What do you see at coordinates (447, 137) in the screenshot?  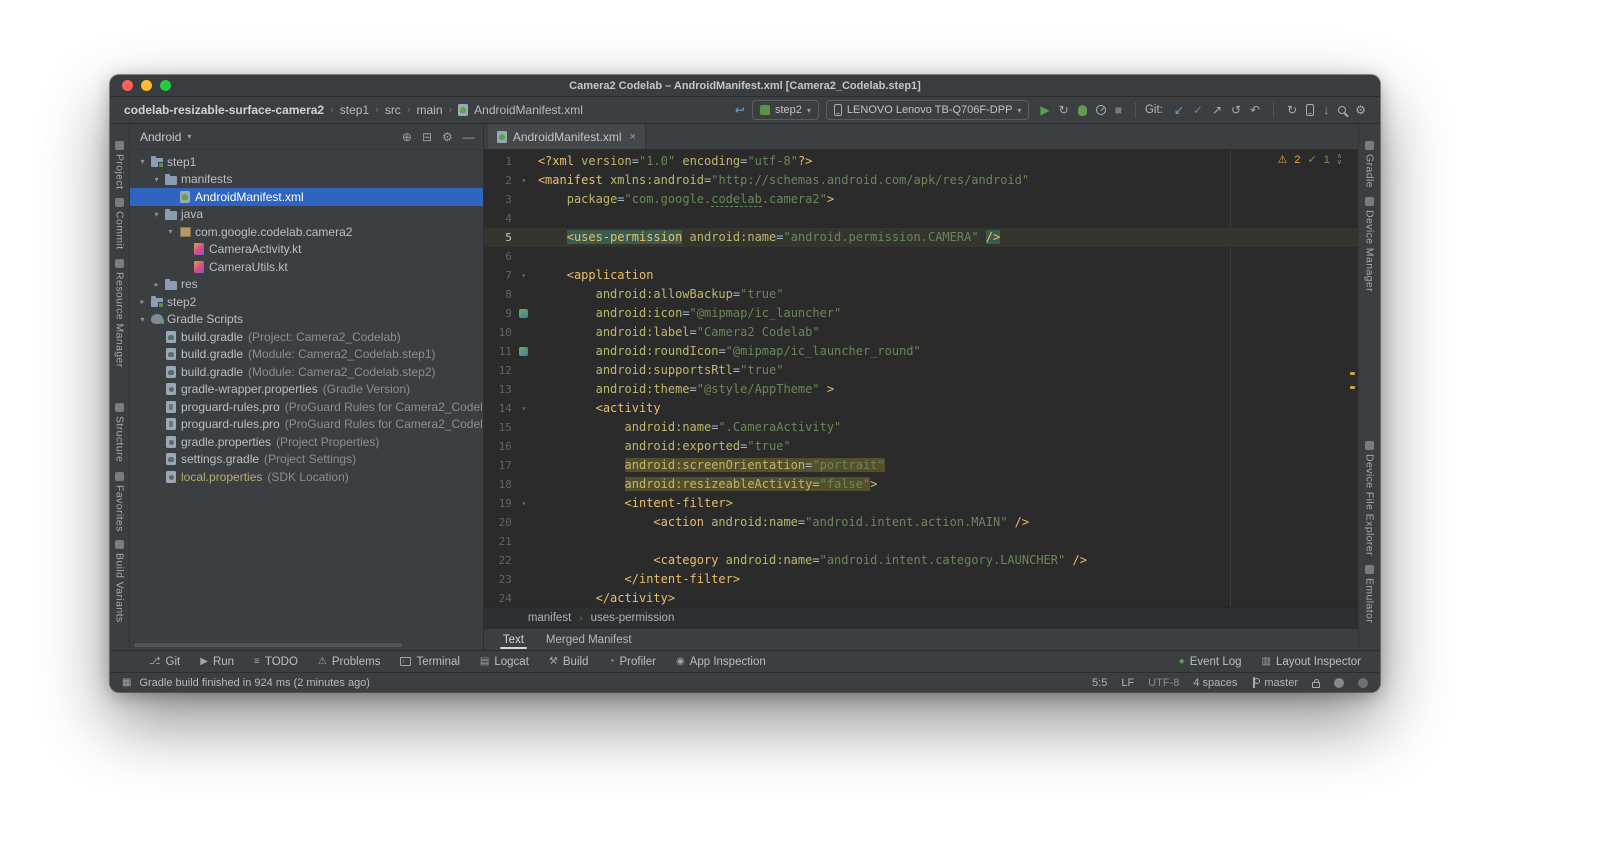 I see `settings-gear-icon: ⚙` at bounding box center [447, 137].